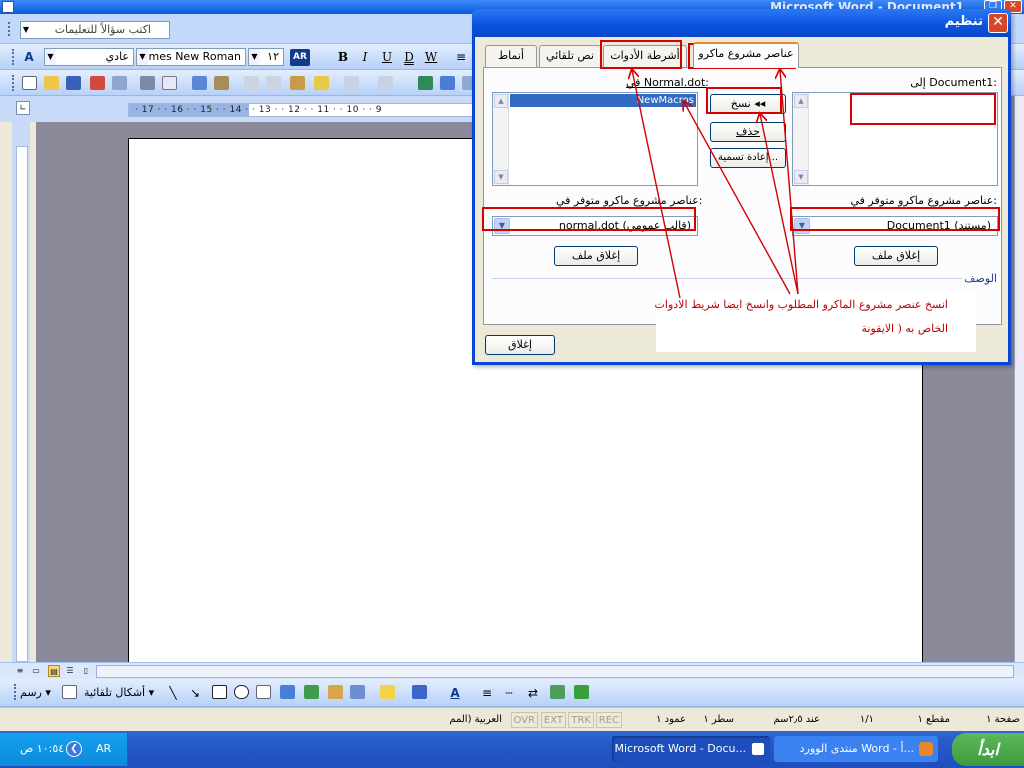 The width and height of the screenshot is (1024, 768). I want to click on underline-button: U, so click(387, 57).